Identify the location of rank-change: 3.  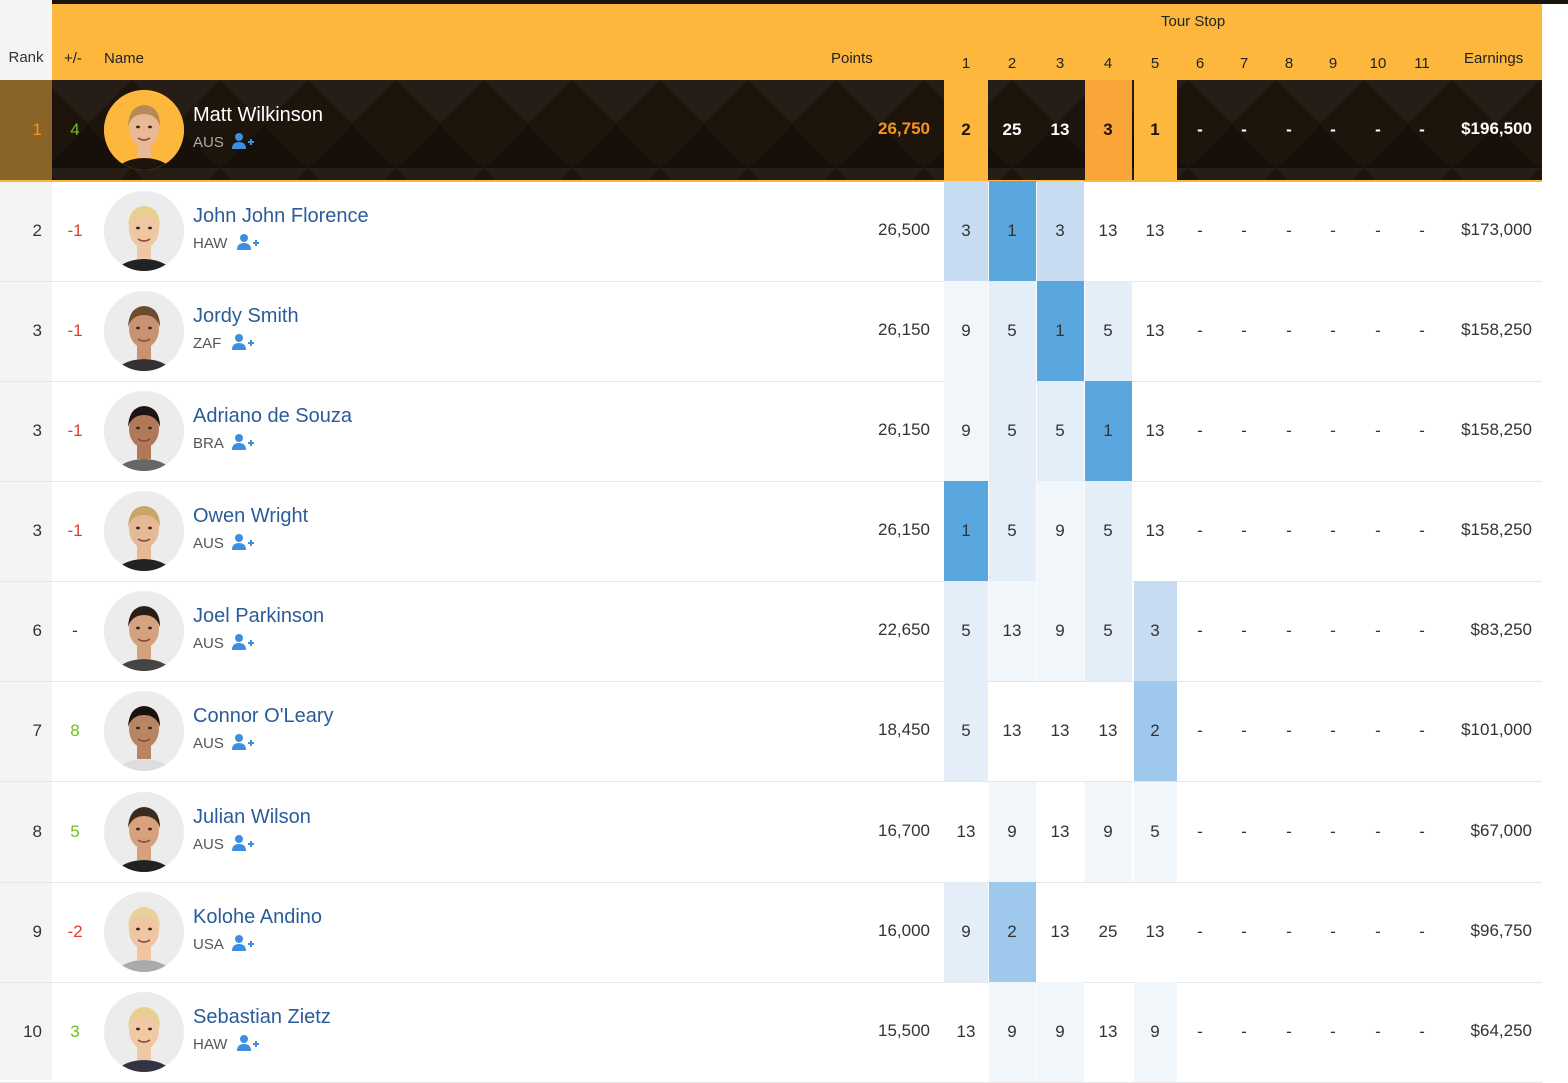
(75, 1031).